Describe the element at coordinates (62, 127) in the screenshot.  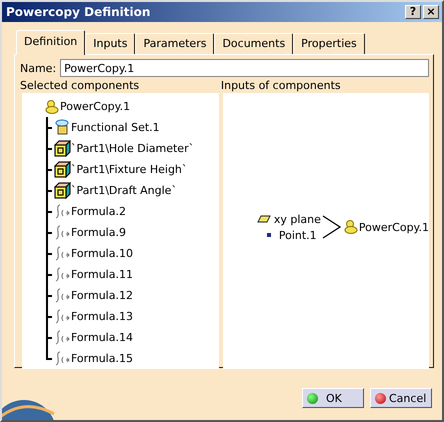
I see `set-icon` at that location.